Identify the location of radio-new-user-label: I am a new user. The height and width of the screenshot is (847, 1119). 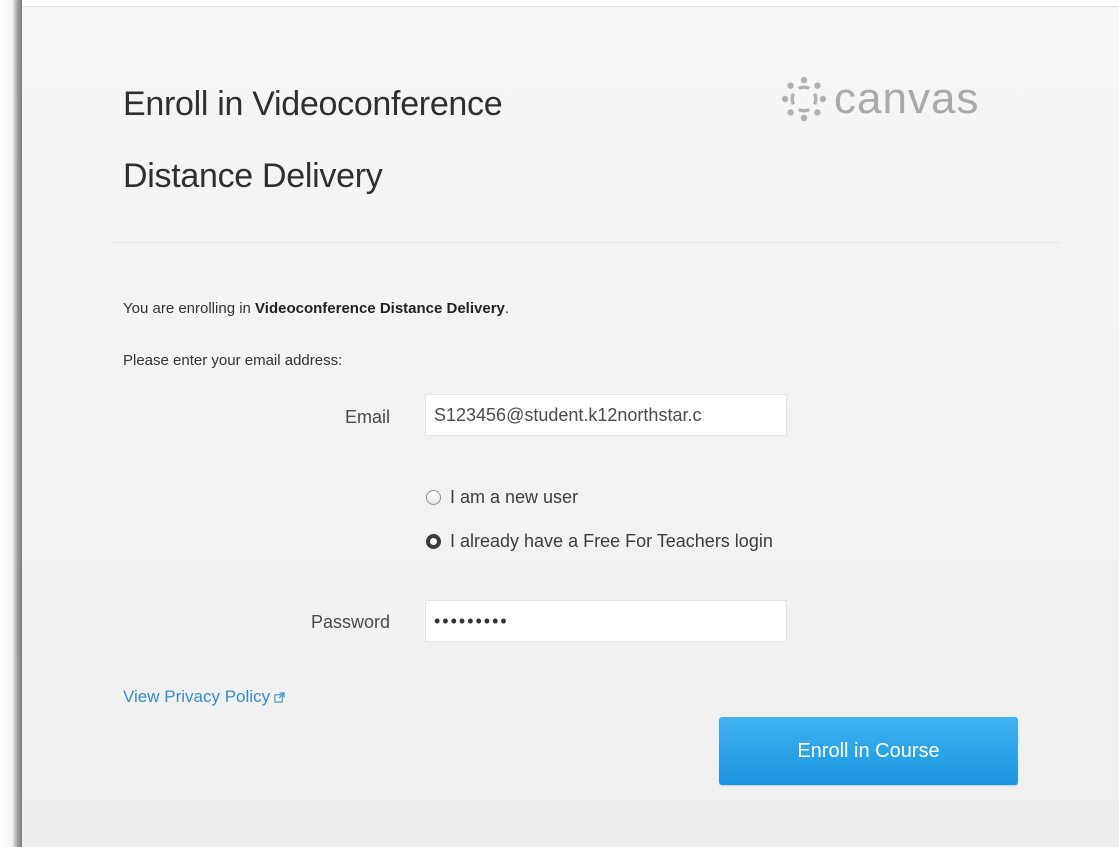
(514, 497).